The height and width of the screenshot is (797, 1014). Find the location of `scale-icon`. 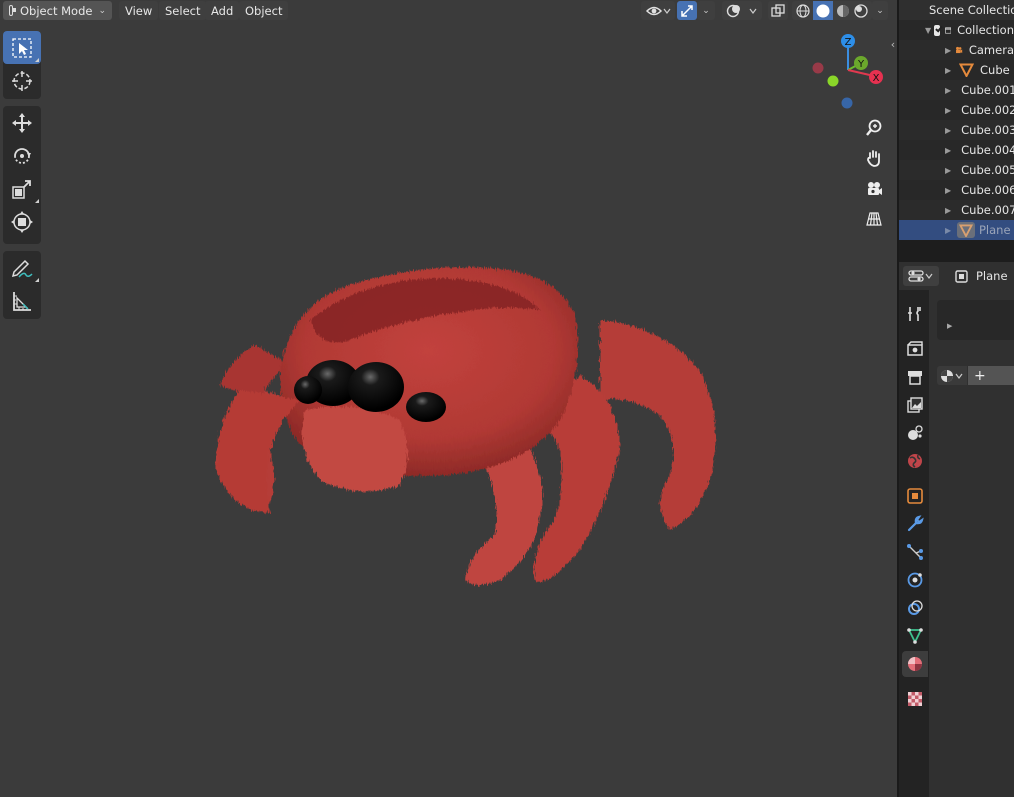

scale-icon is located at coordinates (21, 189).